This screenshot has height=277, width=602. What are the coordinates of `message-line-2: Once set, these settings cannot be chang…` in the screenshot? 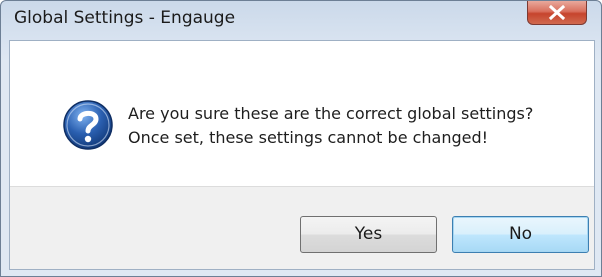 It's located at (308, 137).